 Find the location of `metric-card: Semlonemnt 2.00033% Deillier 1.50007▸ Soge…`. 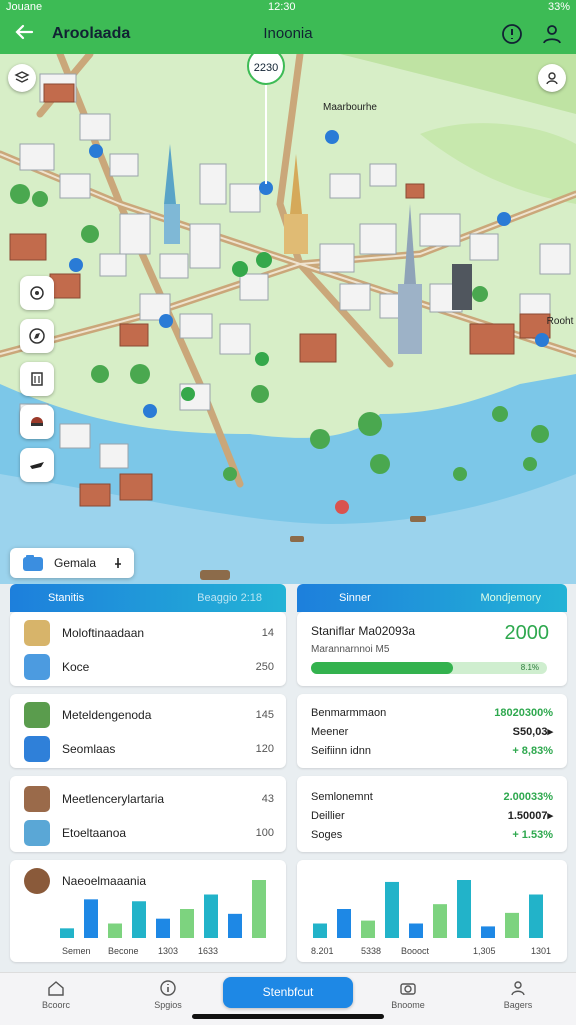

metric-card: Semlonemnt 2.00033% Deillier 1.50007▸ Soge… is located at coordinates (432, 814).